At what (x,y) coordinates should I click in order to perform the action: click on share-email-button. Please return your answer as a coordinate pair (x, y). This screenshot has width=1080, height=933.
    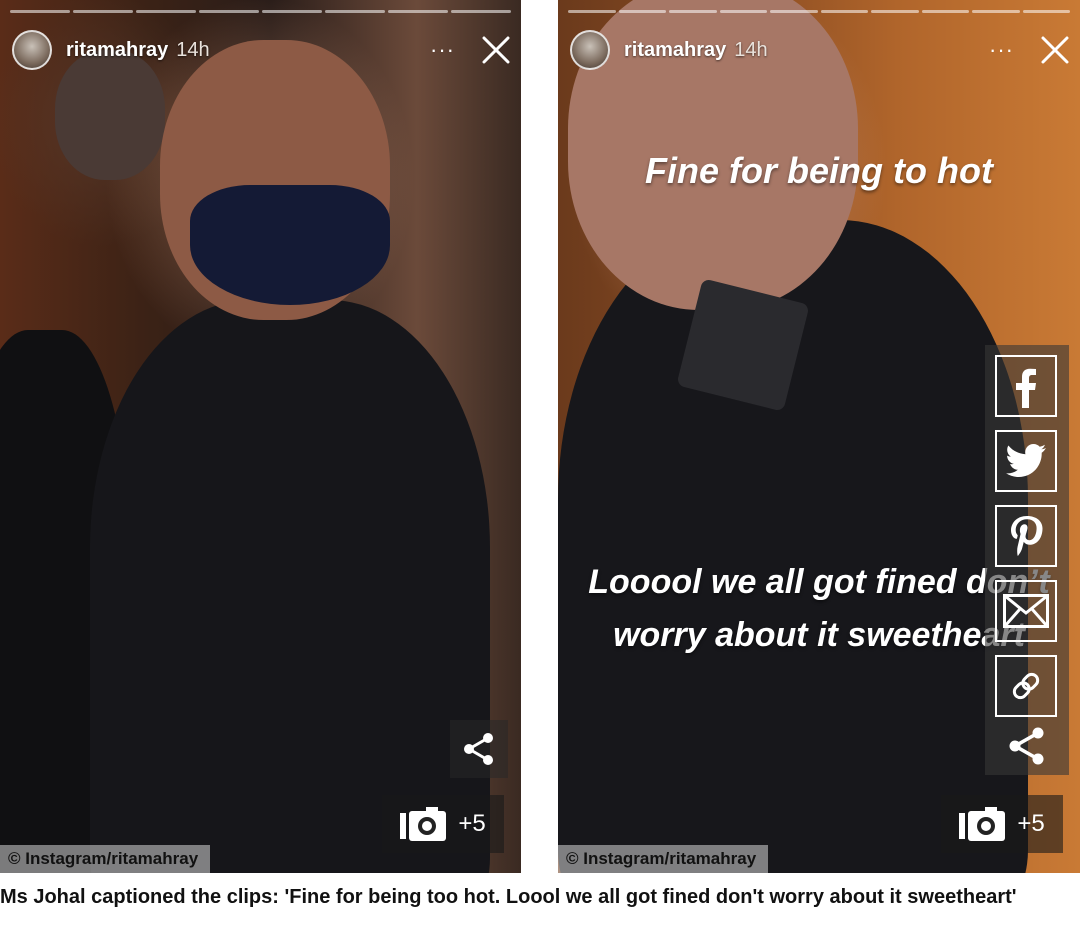
    Looking at the image, I should click on (1026, 611).